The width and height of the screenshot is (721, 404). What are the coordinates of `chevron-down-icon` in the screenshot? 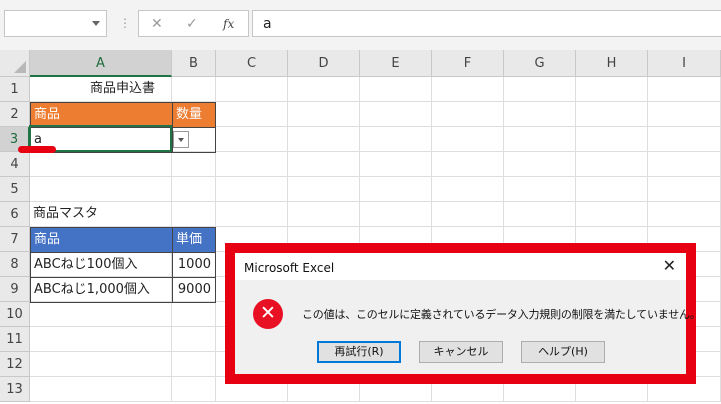 It's located at (96, 23).